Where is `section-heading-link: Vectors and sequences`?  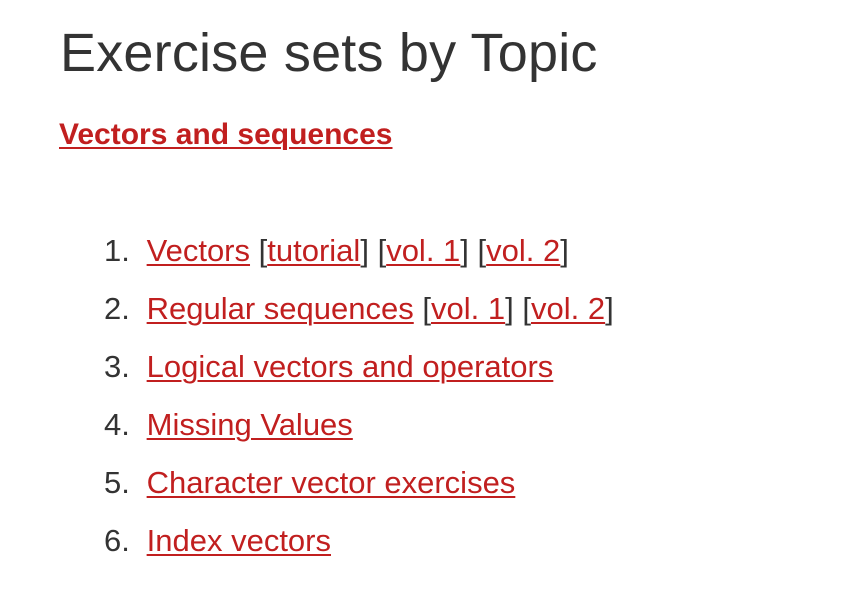 section-heading-link: Vectors and sequences is located at coordinates (226, 134).